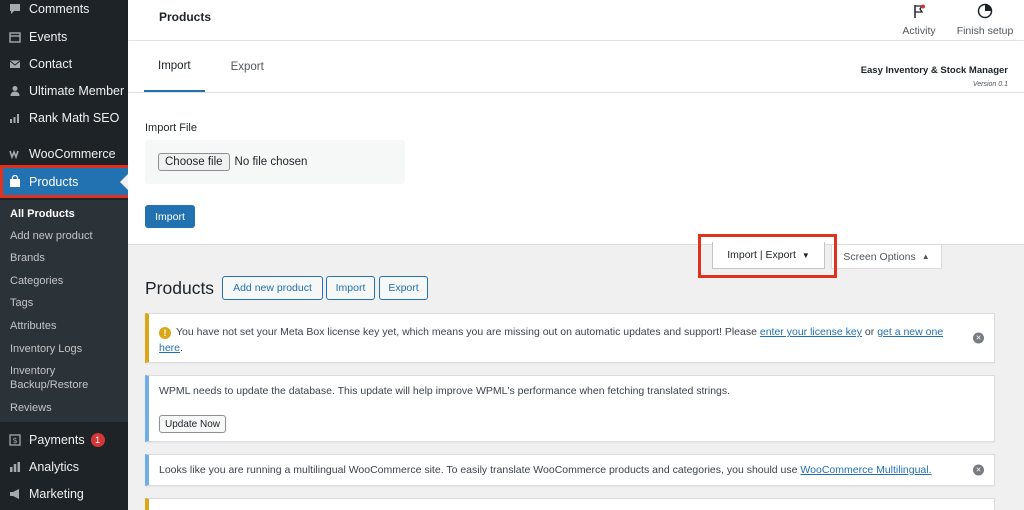 Image resolution: width=1024 pixels, height=510 pixels. What do you see at coordinates (272, 288) in the screenshot?
I see `add-new-product-button: Add new product` at bounding box center [272, 288].